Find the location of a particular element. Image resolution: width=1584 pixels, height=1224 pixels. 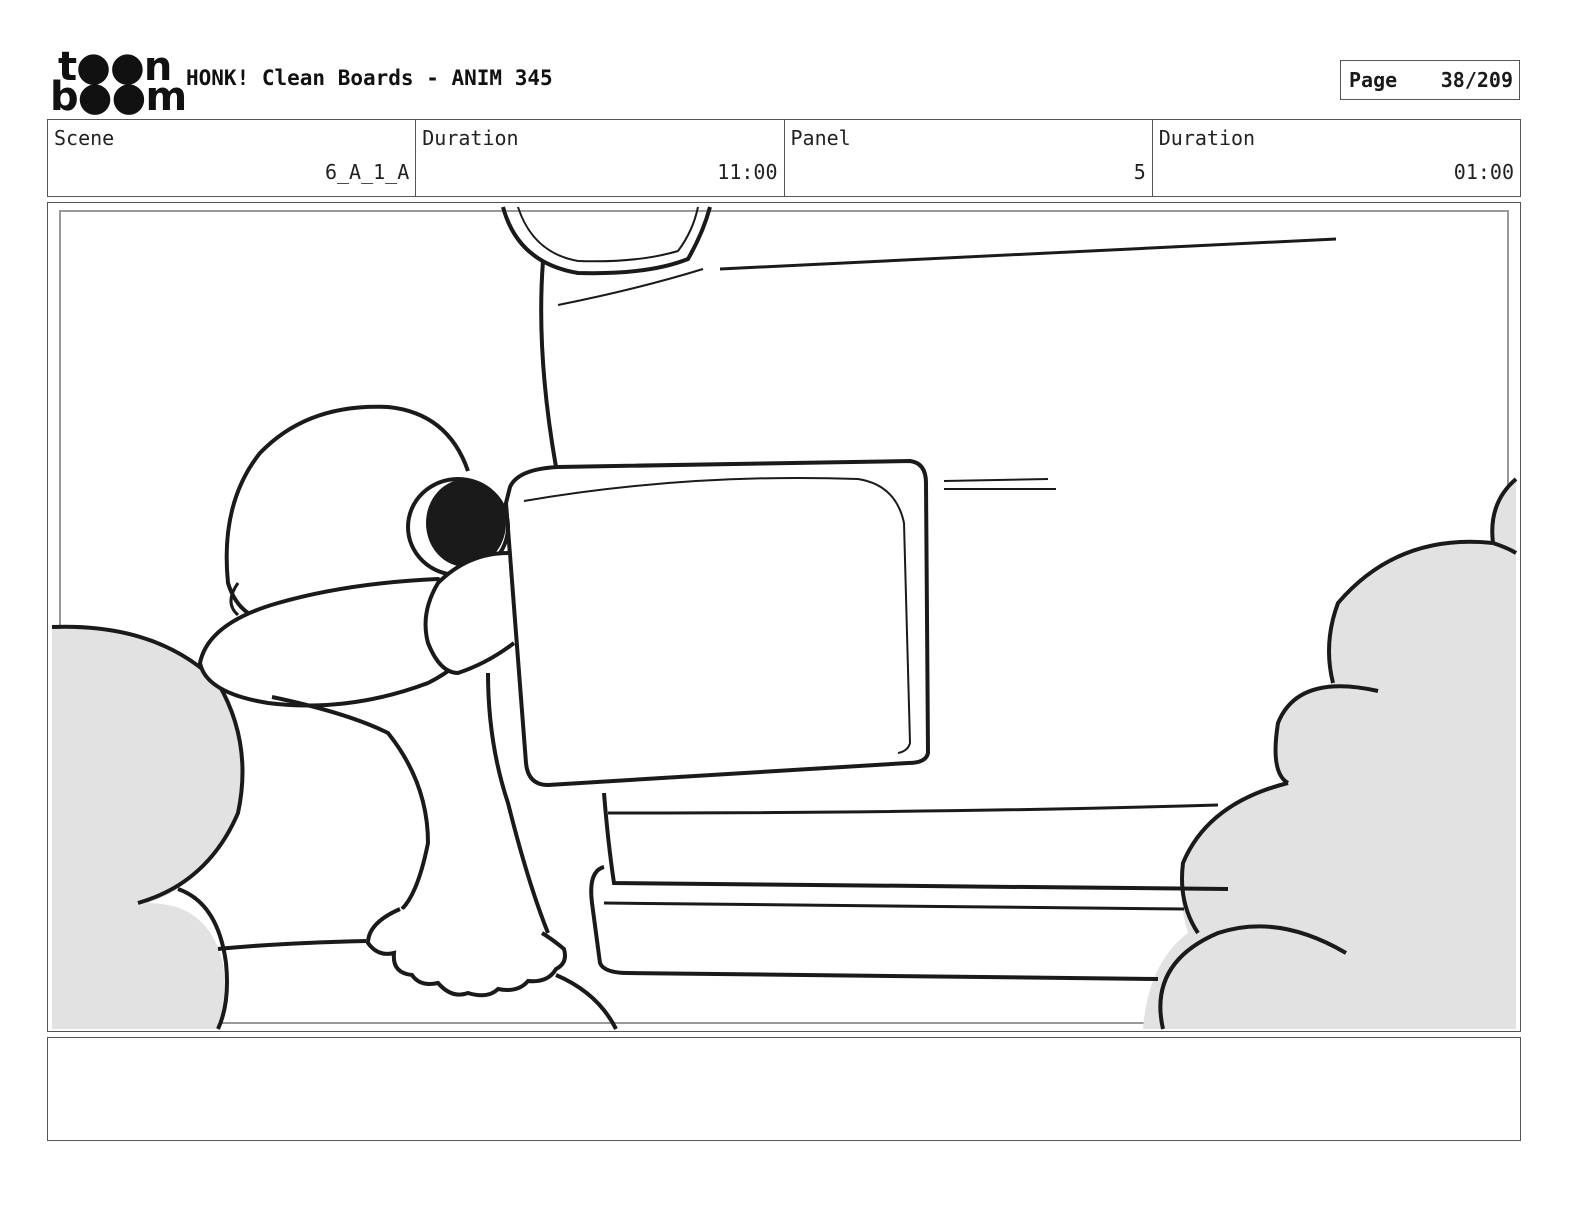

scene-value: 6_A_1_A is located at coordinates (367, 172).